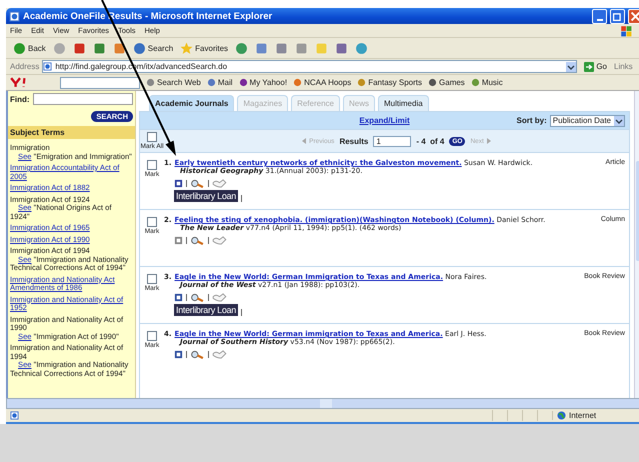 This screenshot has width=639, height=462. What do you see at coordinates (531, 120) in the screenshot?
I see `sort-label: Sort by:` at bounding box center [531, 120].